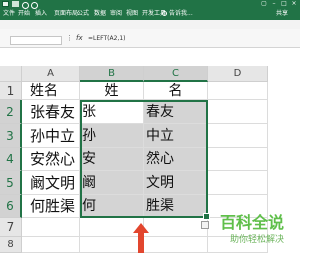  What do you see at coordinates (51, 183) in the screenshot?
I see `cell-a5: 阚文明` at bounding box center [51, 183].